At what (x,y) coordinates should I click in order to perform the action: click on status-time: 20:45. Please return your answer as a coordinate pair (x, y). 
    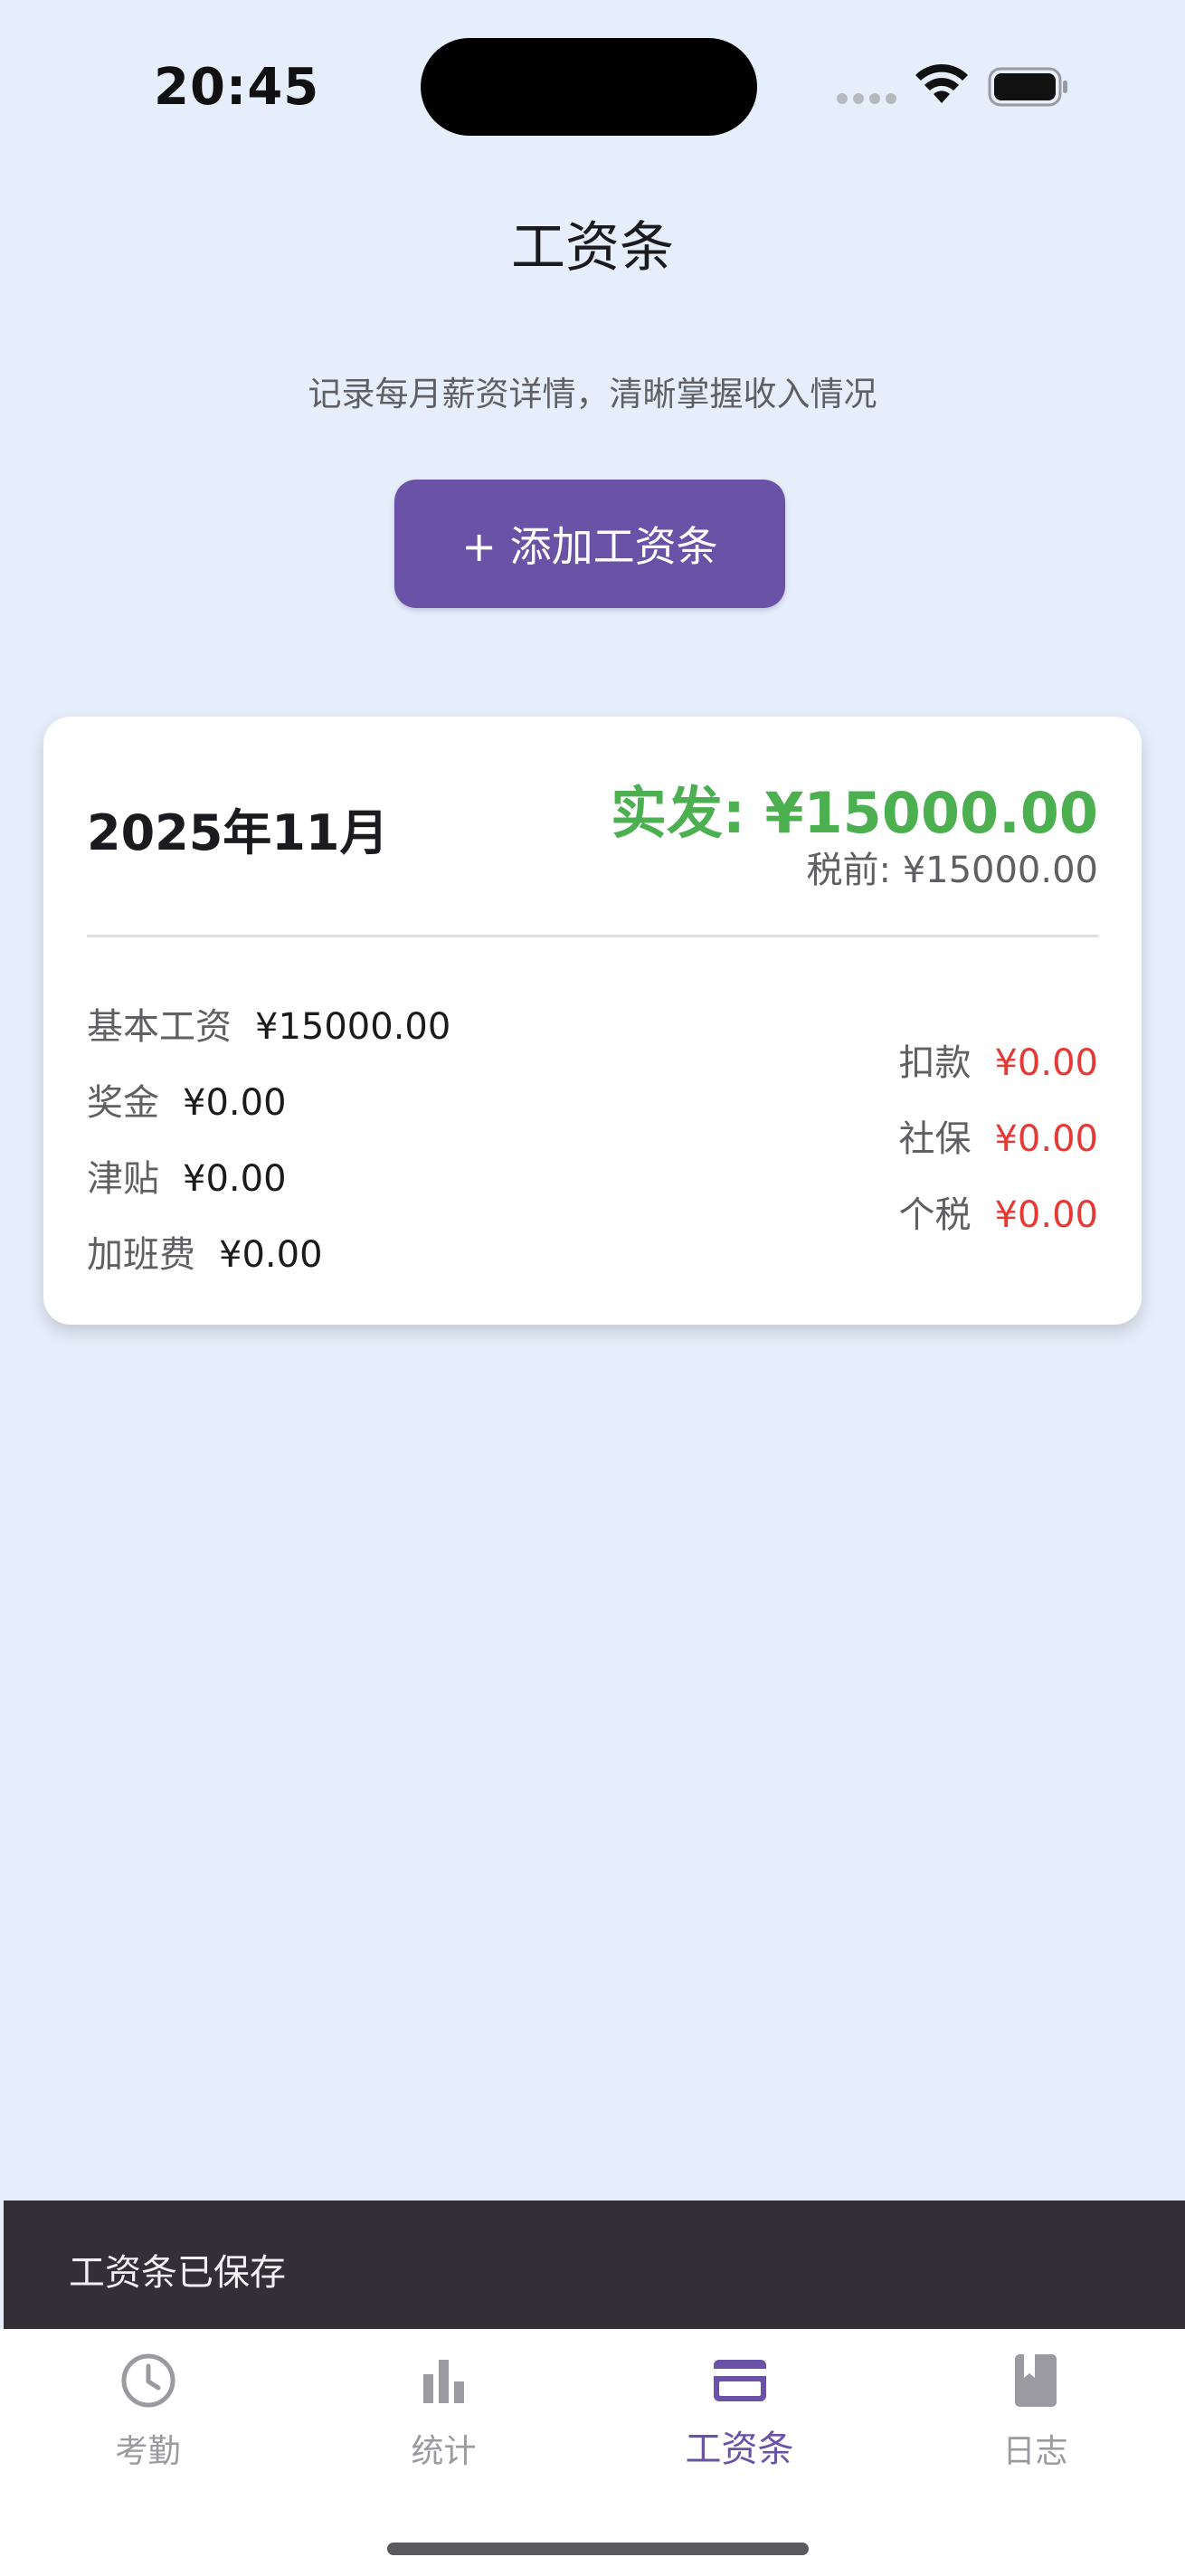
    Looking at the image, I should click on (237, 88).